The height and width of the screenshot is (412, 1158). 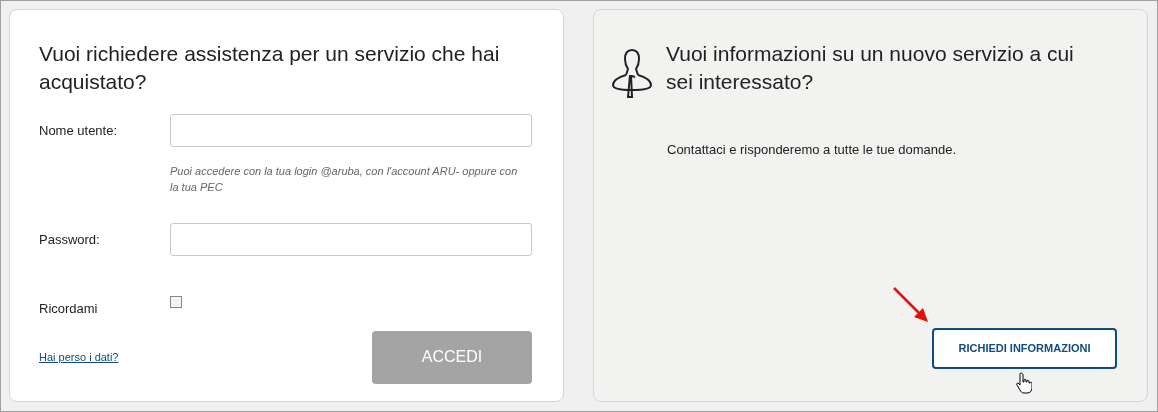 What do you see at coordinates (79, 357) in the screenshot?
I see `forgot-link: Hai perso i dati?` at bounding box center [79, 357].